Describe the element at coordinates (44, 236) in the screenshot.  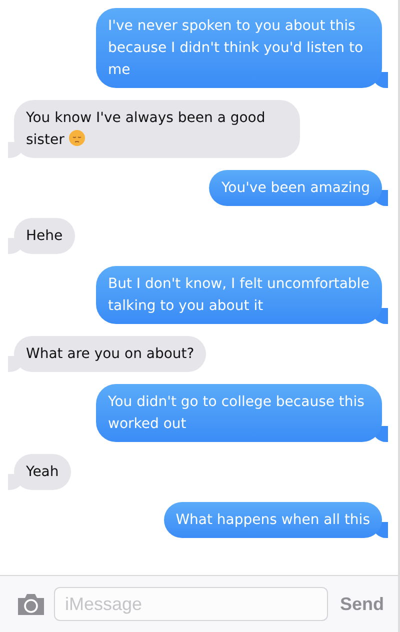
I see `received-message-bubble: Hehe` at that location.